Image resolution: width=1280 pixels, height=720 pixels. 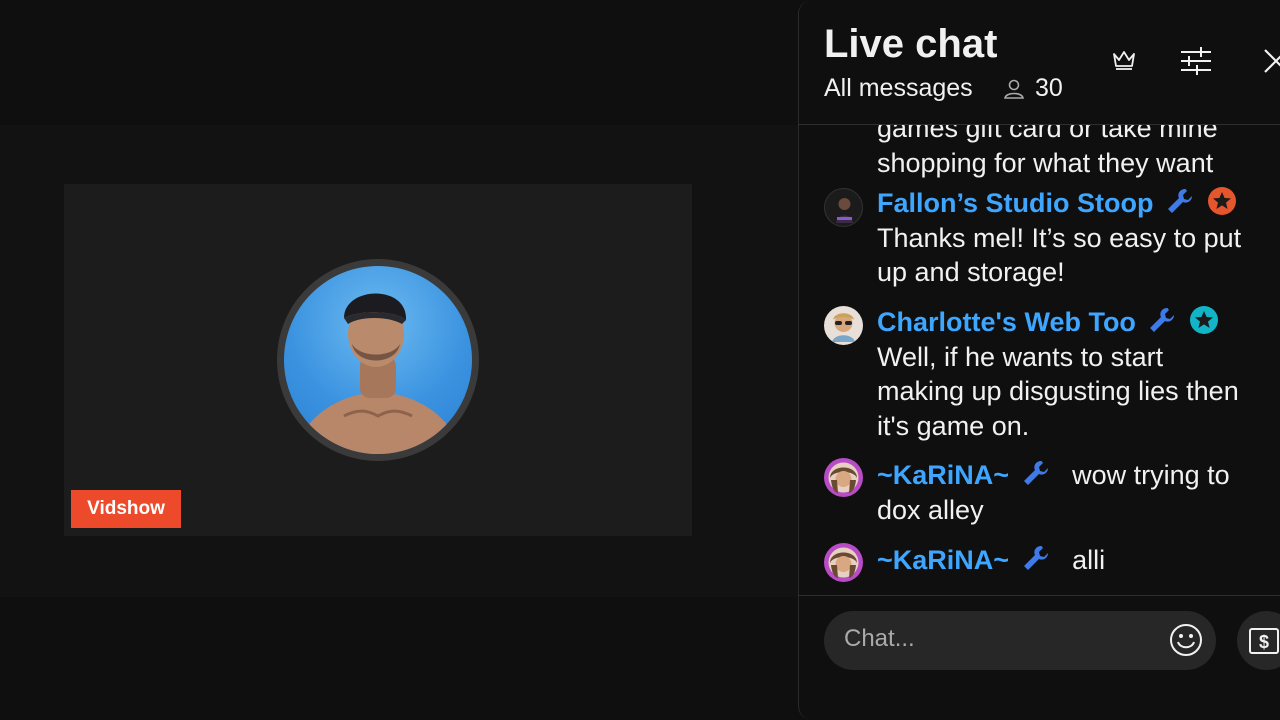 I want to click on message-author: Charlotte's Web Too, so click(x=1006, y=322).